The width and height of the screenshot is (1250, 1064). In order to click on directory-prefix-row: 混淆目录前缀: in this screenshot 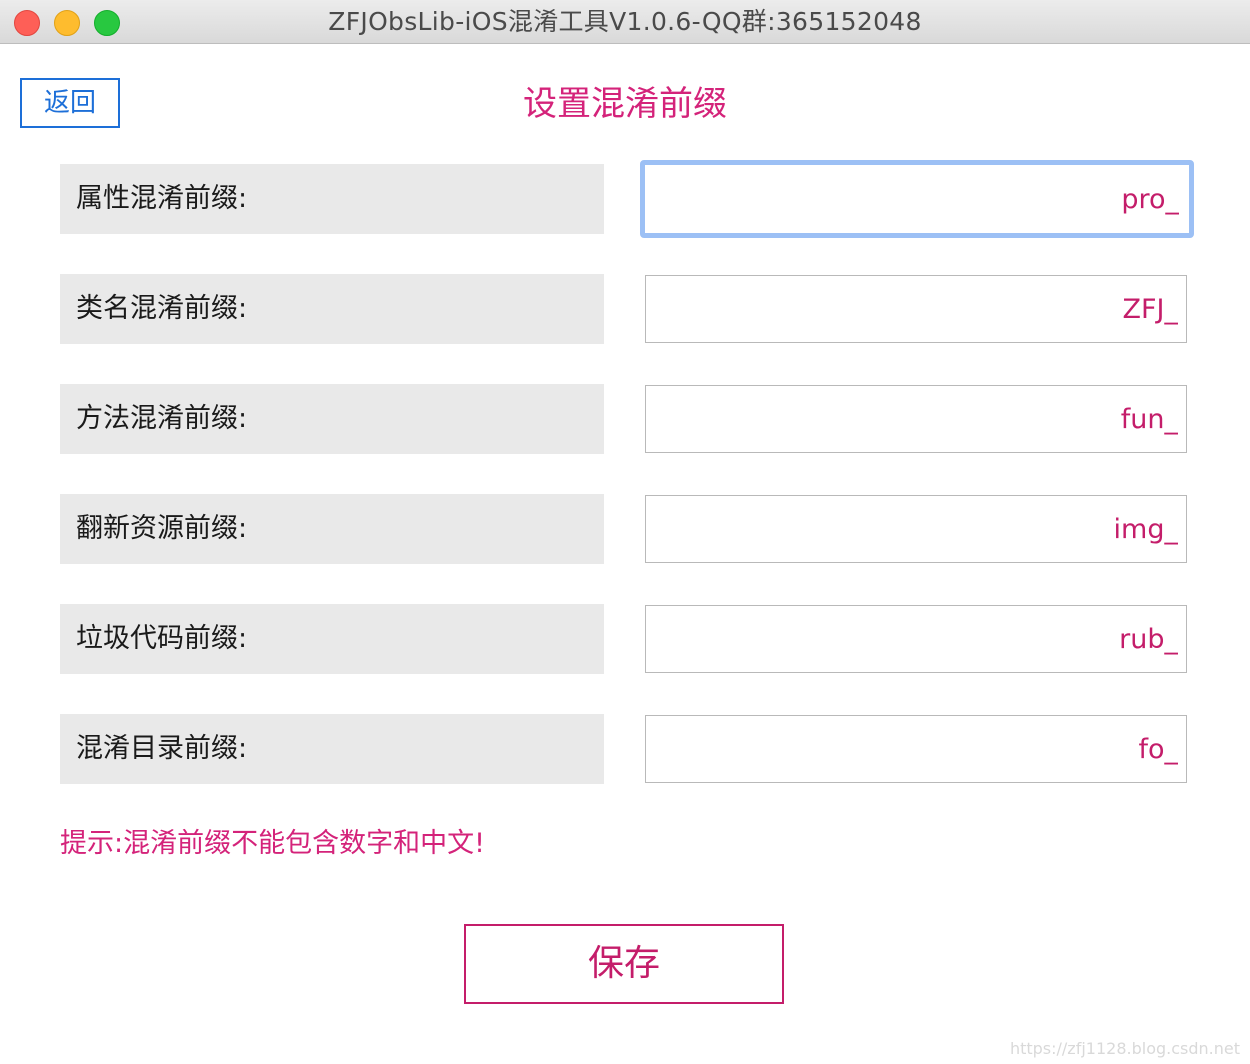, I will do `click(625, 749)`.